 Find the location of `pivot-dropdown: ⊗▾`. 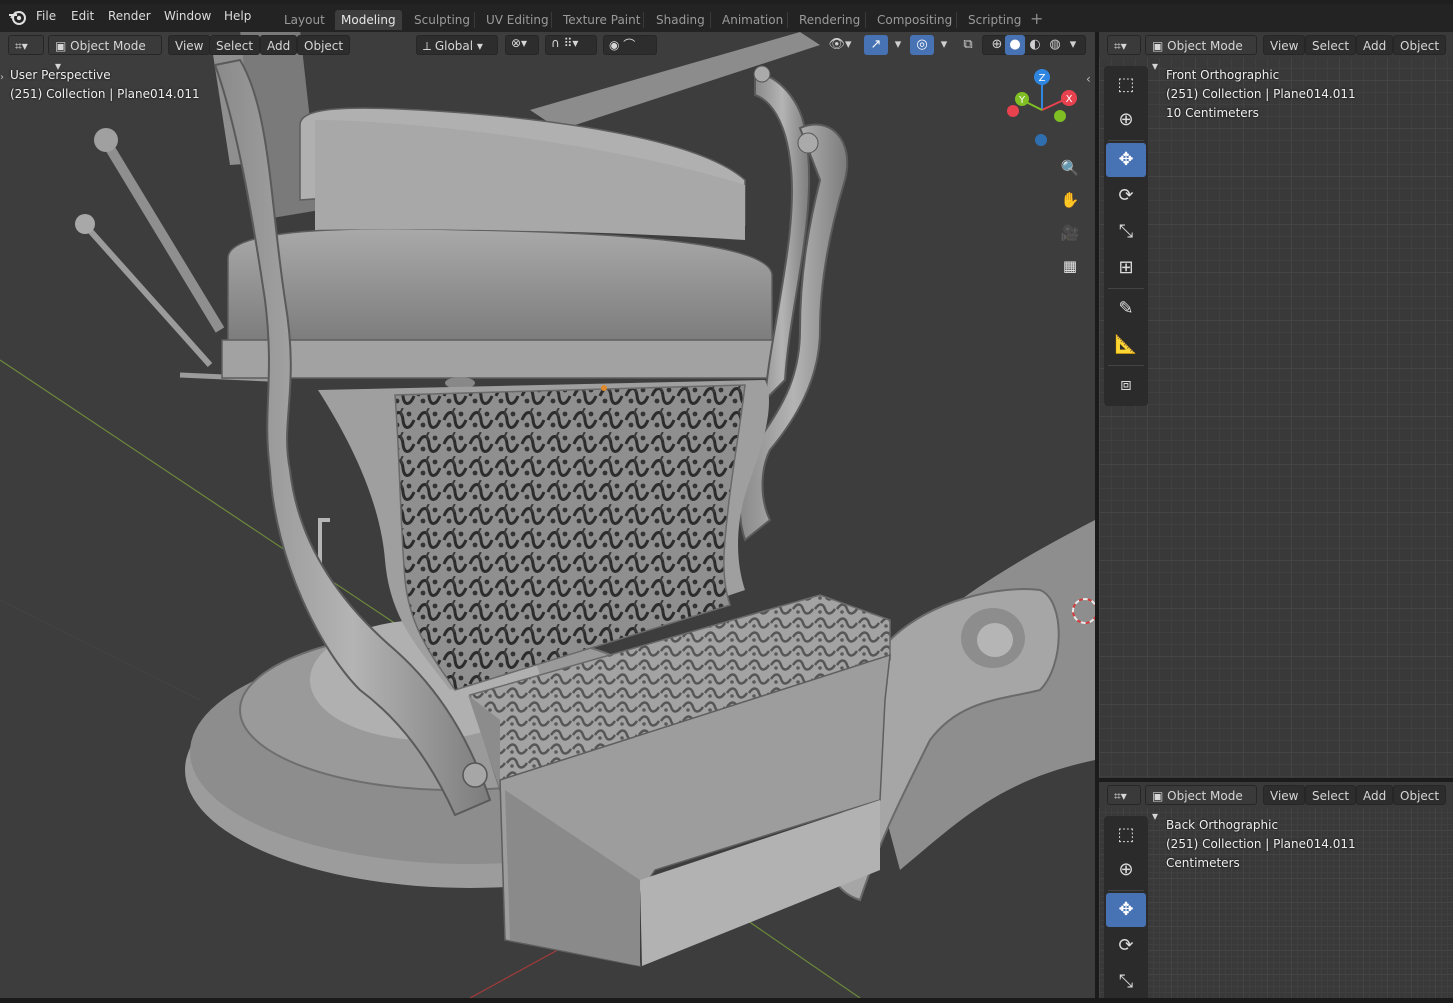

pivot-dropdown: ⊗▾ is located at coordinates (522, 45).